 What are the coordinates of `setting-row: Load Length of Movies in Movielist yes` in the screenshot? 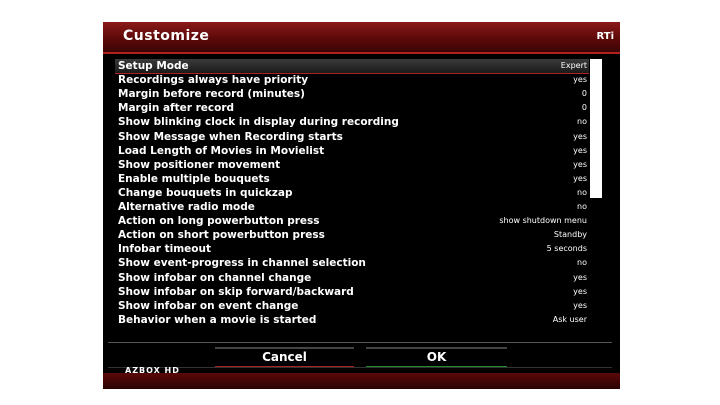 It's located at (352, 151).